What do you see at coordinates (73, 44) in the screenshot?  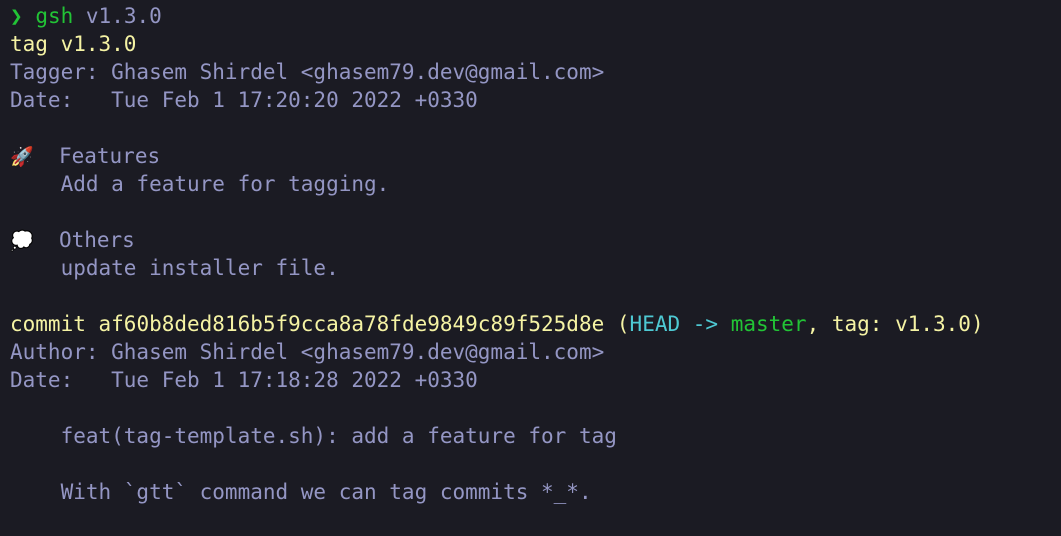 I see `tag-line: tag v1.3.0` at bounding box center [73, 44].